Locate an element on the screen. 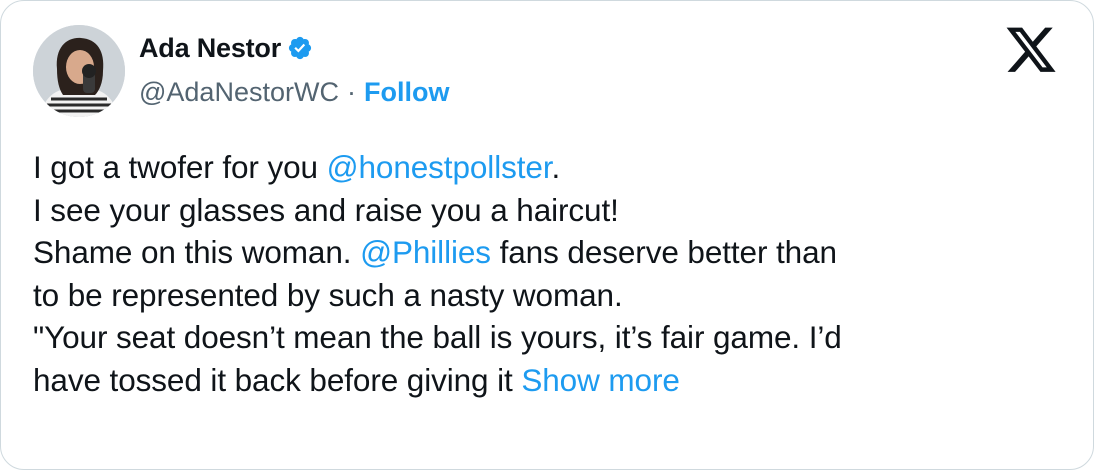 Image resolution: width=1096 pixels, height=470 pixels. text-segment: . is located at coordinates (556, 167).